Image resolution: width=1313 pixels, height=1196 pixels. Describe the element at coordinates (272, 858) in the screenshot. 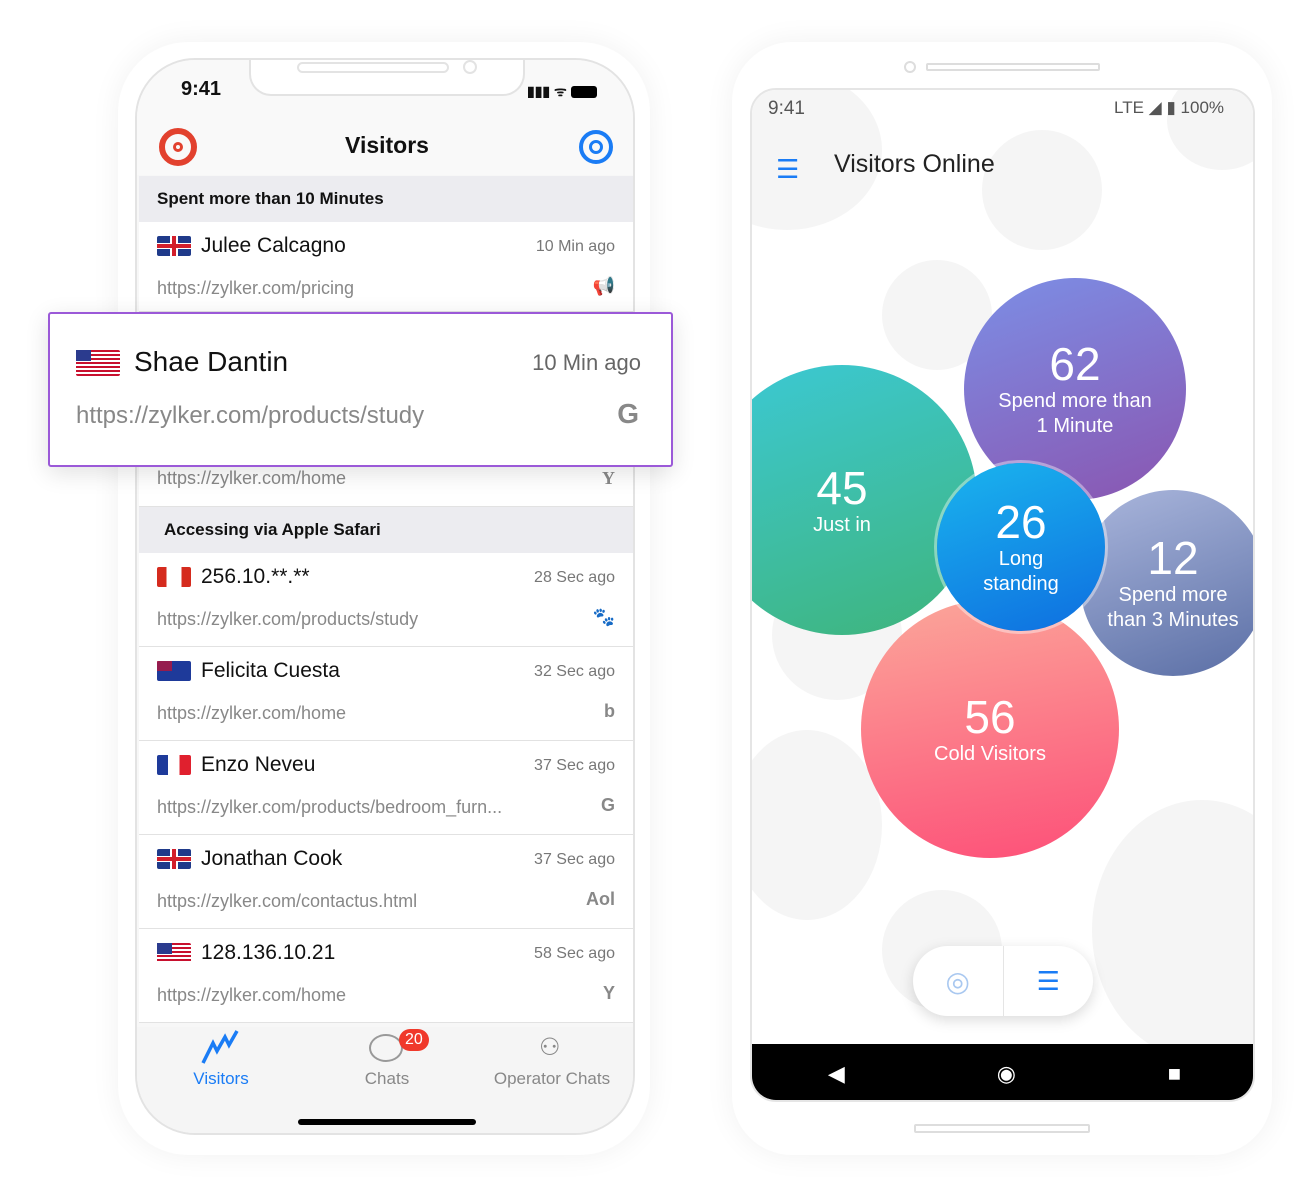

I see `visitor-name: Jonathan Cook` at that location.